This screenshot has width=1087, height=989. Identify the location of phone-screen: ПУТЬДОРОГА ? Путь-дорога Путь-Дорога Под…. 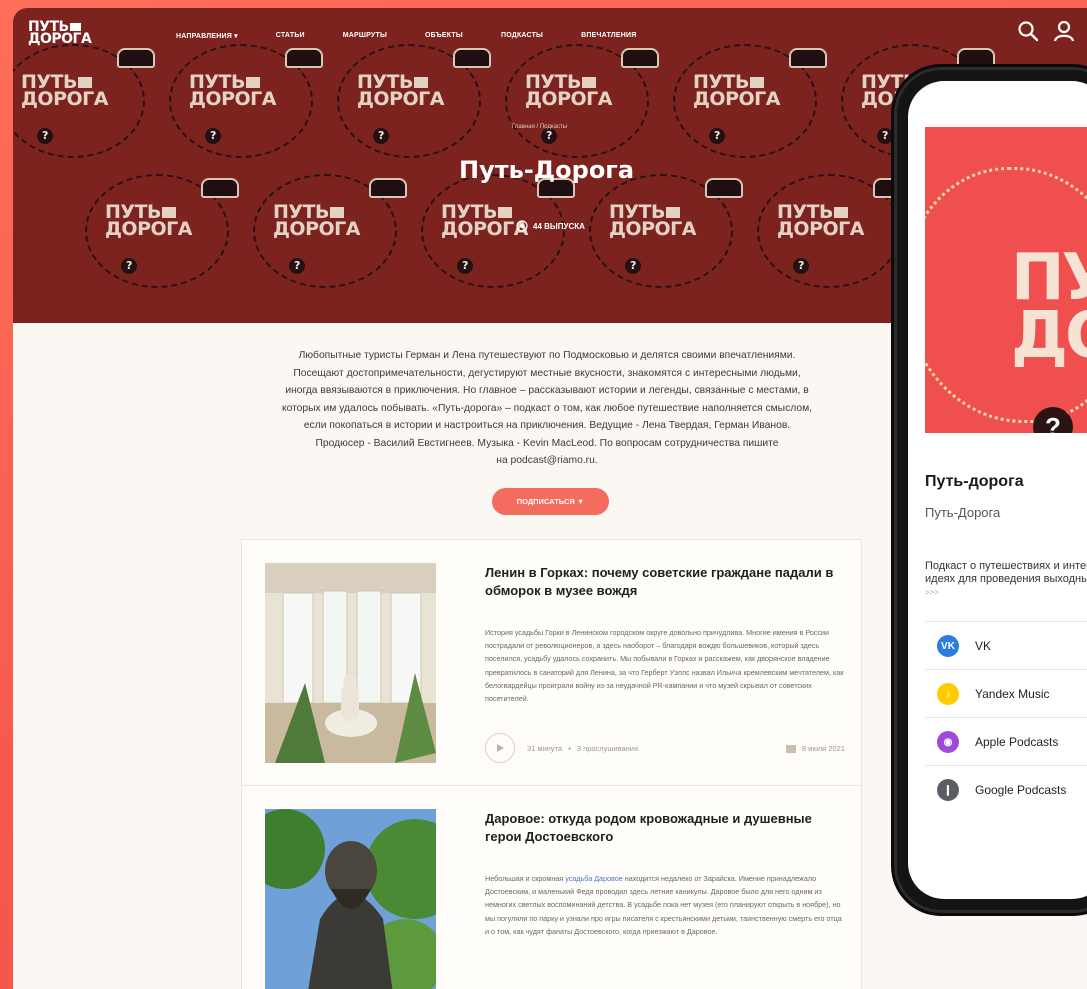
(997, 490).